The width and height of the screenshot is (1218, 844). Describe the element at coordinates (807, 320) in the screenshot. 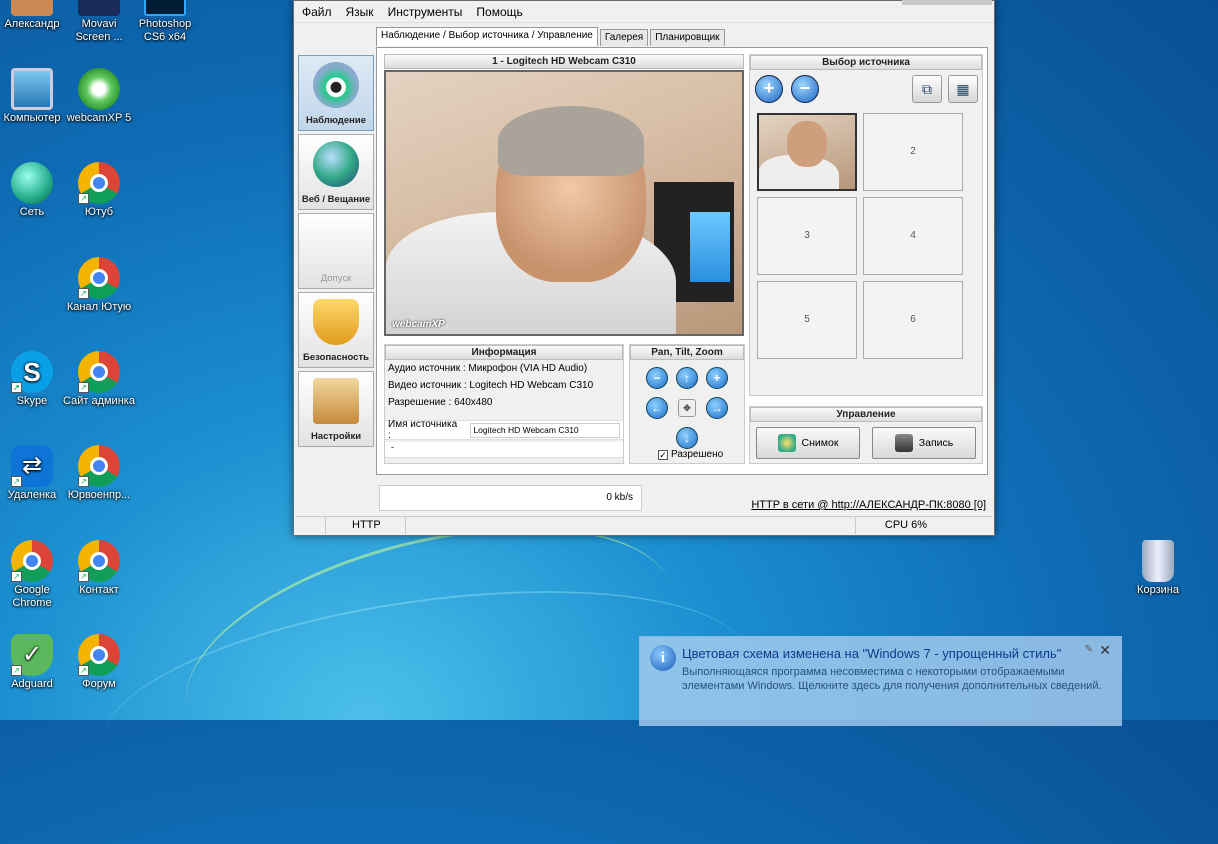

I see `source-slot-5: 5` at that location.